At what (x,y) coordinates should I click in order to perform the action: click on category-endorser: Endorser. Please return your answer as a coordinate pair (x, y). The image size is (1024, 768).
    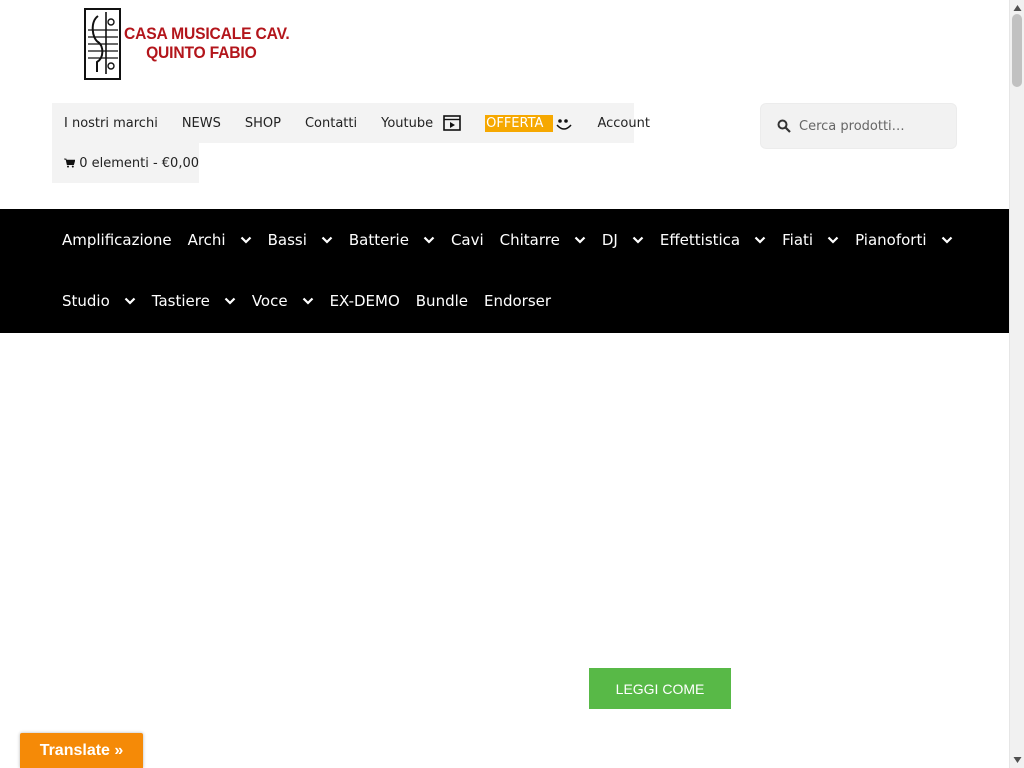
    Looking at the image, I should click on (517, 301).